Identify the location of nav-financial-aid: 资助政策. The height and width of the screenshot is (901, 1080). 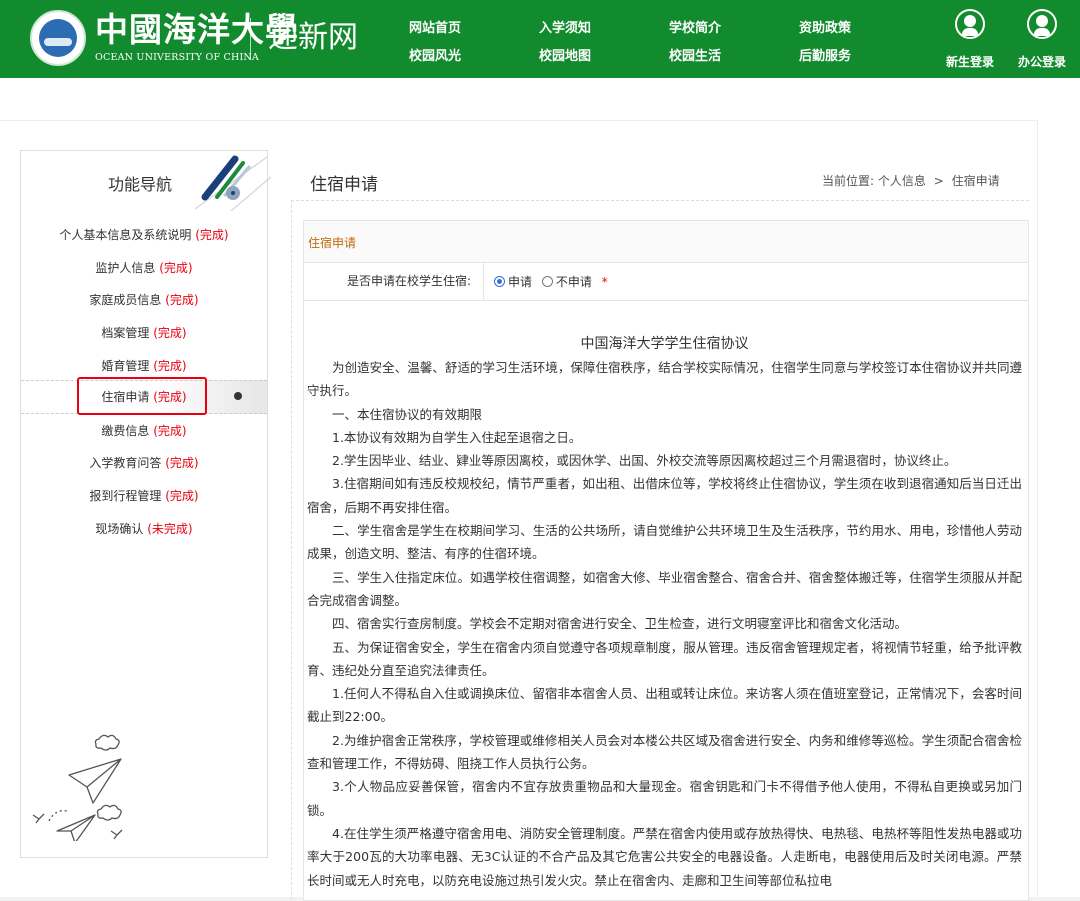
(825, 26).